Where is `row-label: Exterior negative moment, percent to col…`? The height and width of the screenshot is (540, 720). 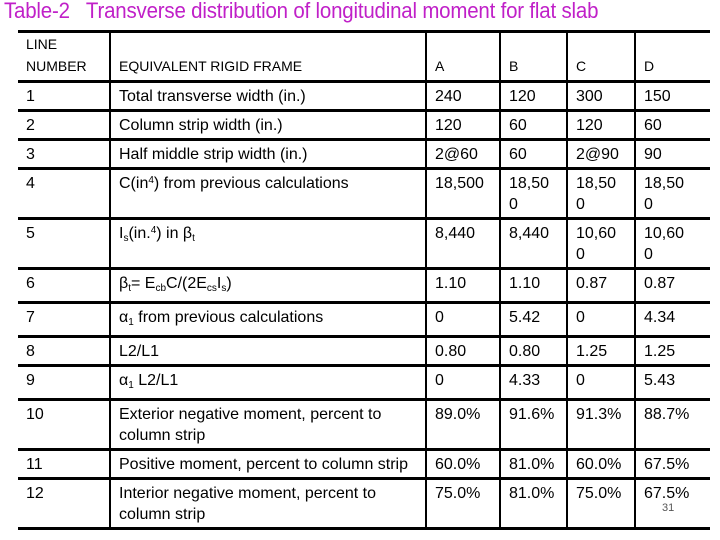
row-label: Exterior negative moment, percent to col… is located at coordinates (267, 424).